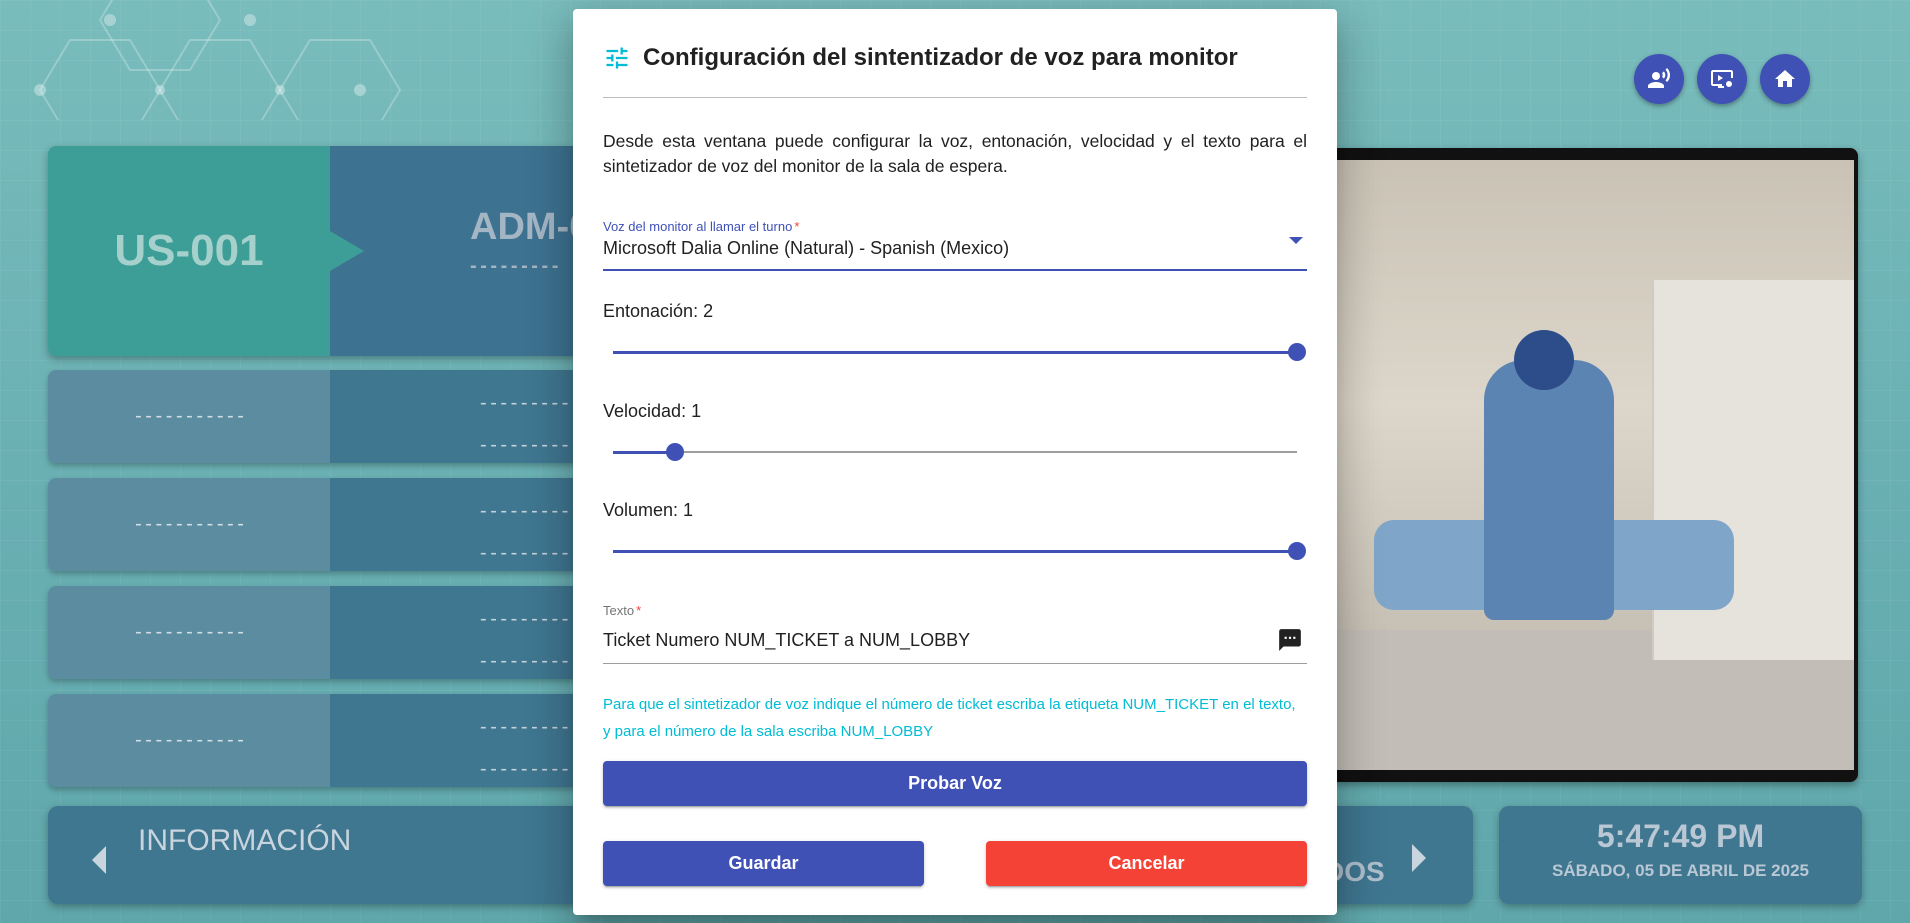 The height and width of the screenshot is (923, 1910). Describe the element at coordinates (206, 251) in the screenshot. I see `current-ticket-code: US-001` at that location.